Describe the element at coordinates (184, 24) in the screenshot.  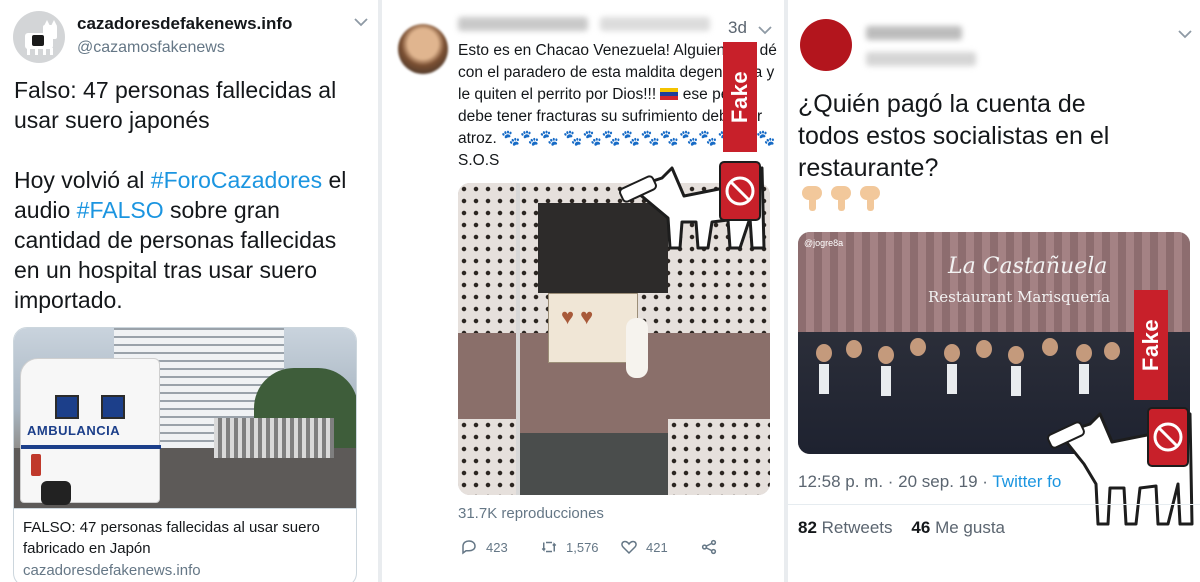
I see `display-name: cazadoresdefakenews.info` at that location.